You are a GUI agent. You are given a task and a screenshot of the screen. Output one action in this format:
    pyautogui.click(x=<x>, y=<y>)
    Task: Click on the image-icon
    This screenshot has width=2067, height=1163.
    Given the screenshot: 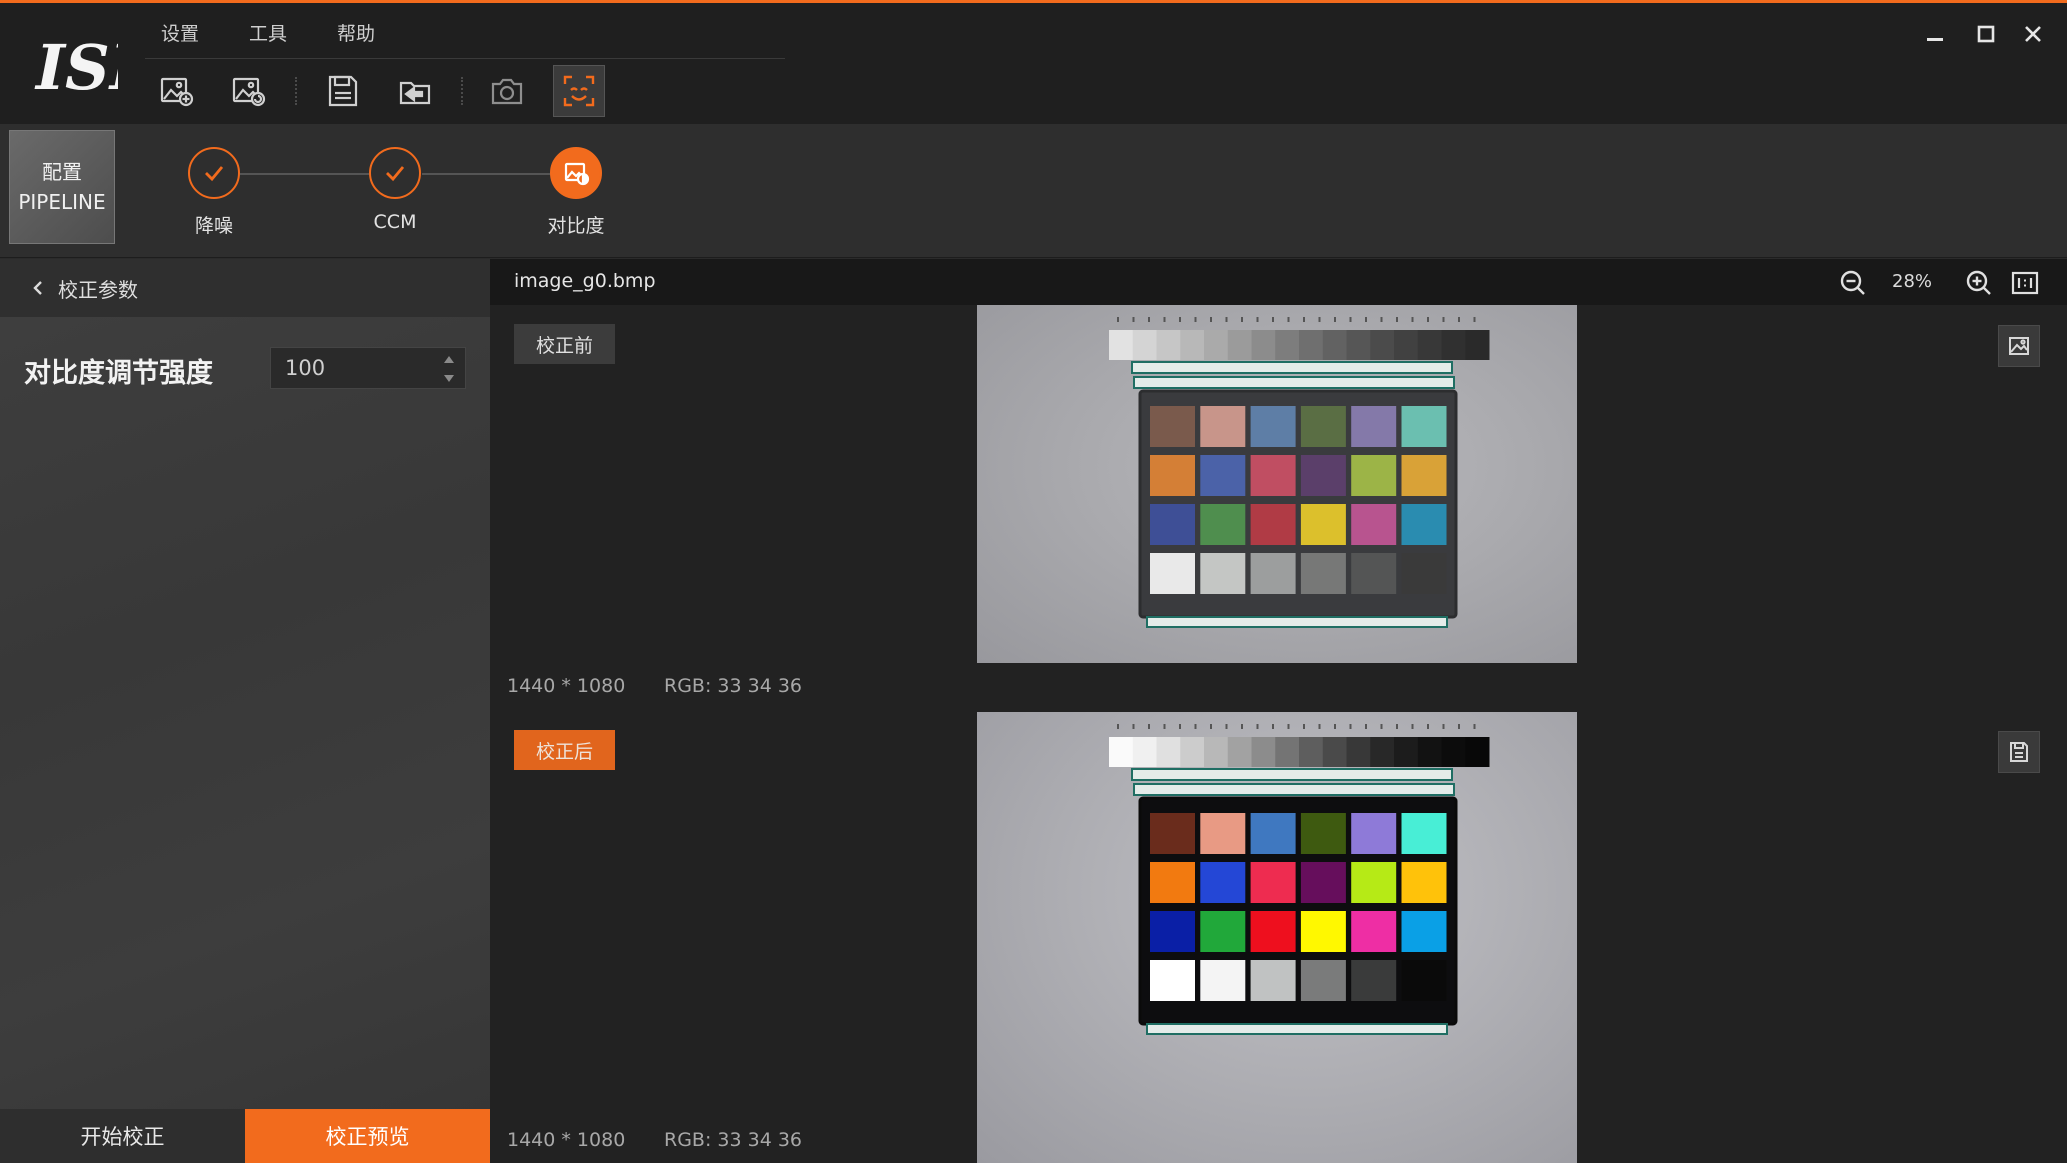 What is the action you would take?
    pyautogui.click(x=2019, y=346)
    